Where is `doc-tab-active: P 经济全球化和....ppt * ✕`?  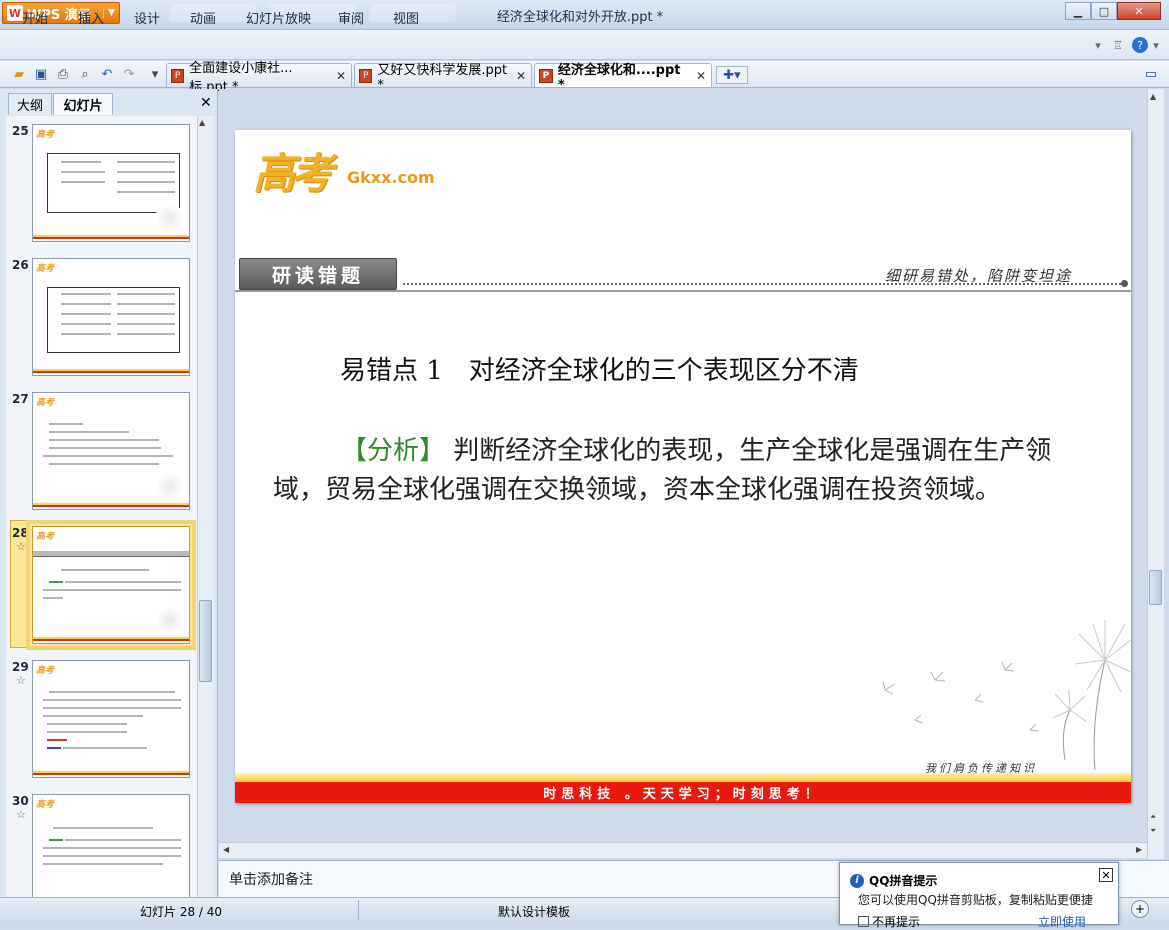 doc-tab-active: P 经济全球化和....ppt * ✕ is located at coordinates (623, 78).